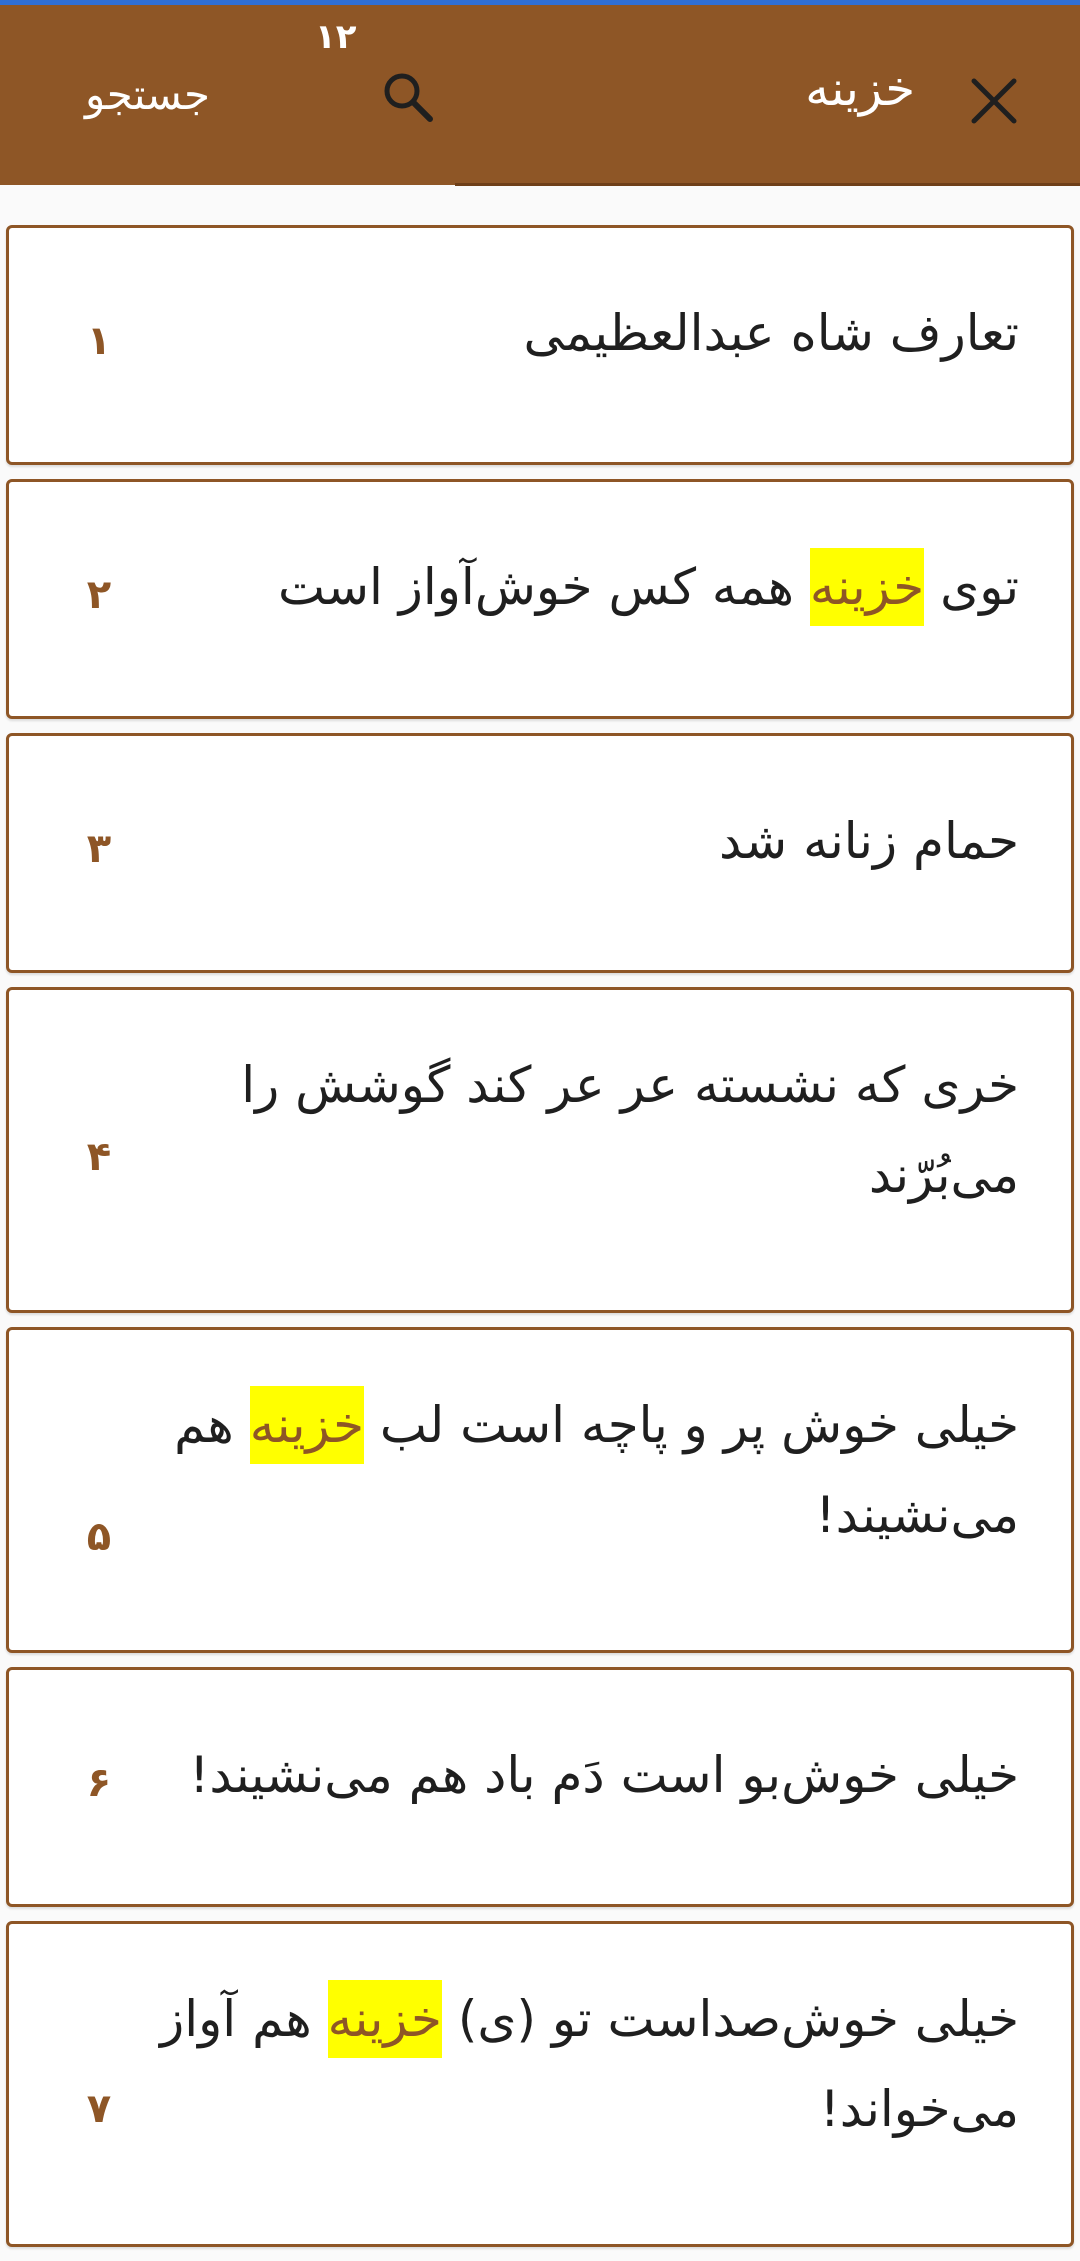 The height and width of the screenshot is (2261, 1080). I want to click on search-field-underline, so click(767, 184).